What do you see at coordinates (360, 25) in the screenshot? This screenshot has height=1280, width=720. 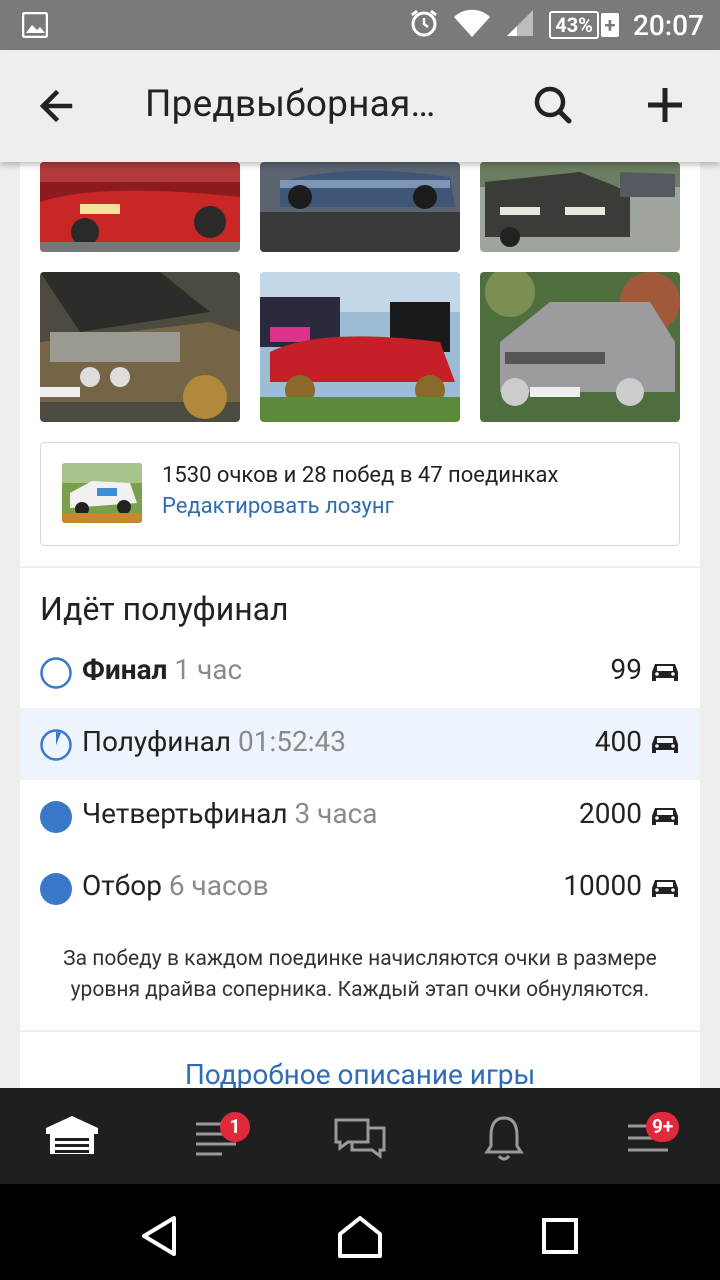 I see `status-bar: 43% + 20:07` at bounding box center [360, 25].